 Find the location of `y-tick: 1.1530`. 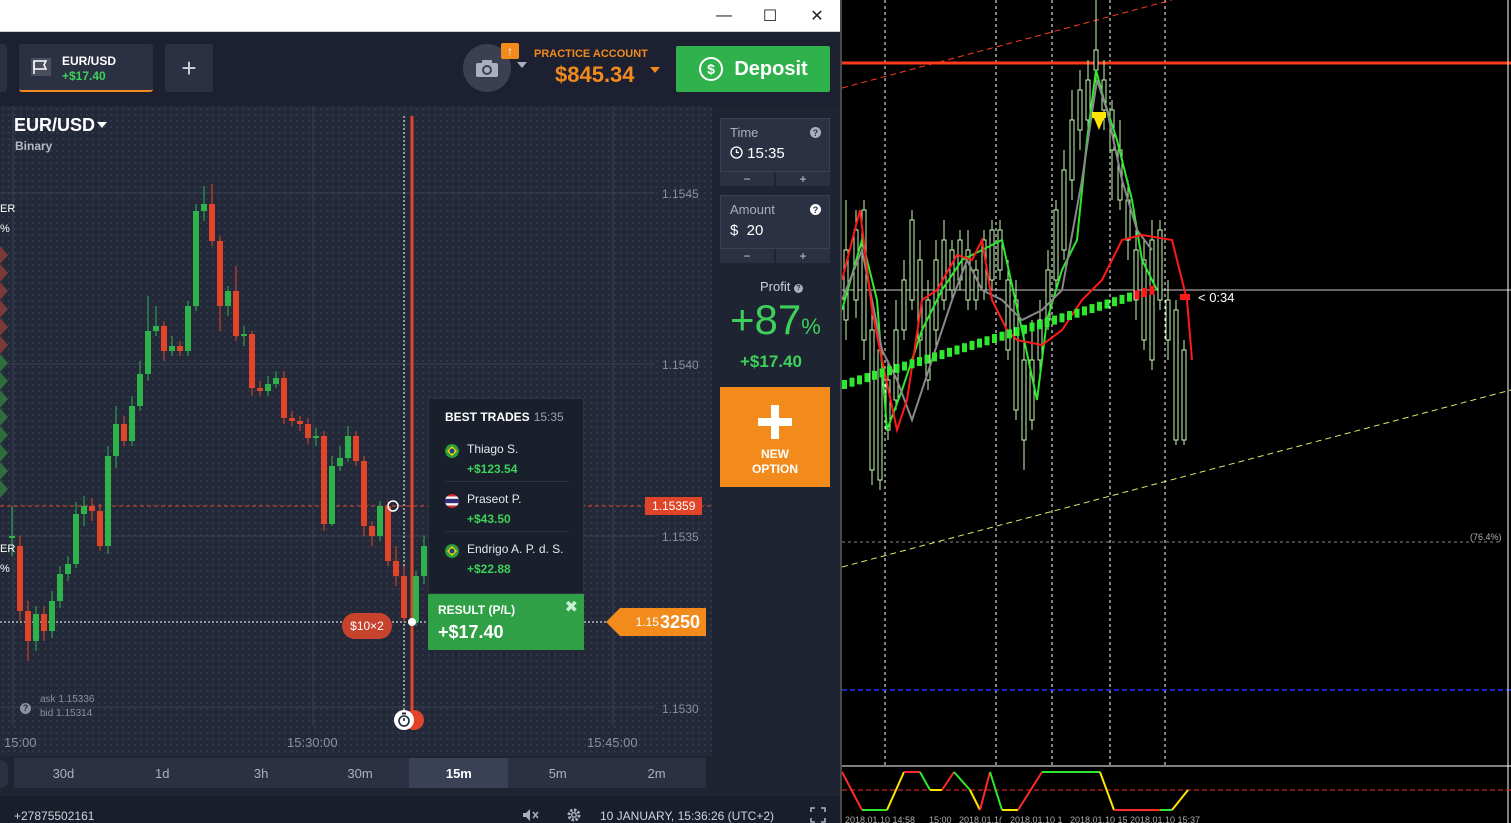

y-tick: 1.1530 is located at coordinates (680, 709).